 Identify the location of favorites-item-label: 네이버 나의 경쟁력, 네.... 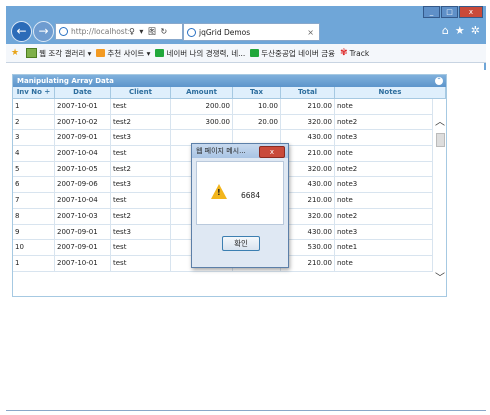
(206, 53).